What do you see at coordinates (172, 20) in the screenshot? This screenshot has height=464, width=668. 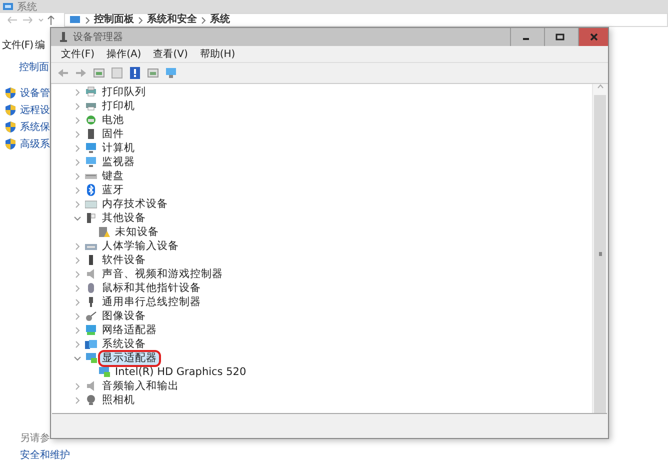 I see `breadcrumb: 系统和安全` at bounding box center [172, 20].